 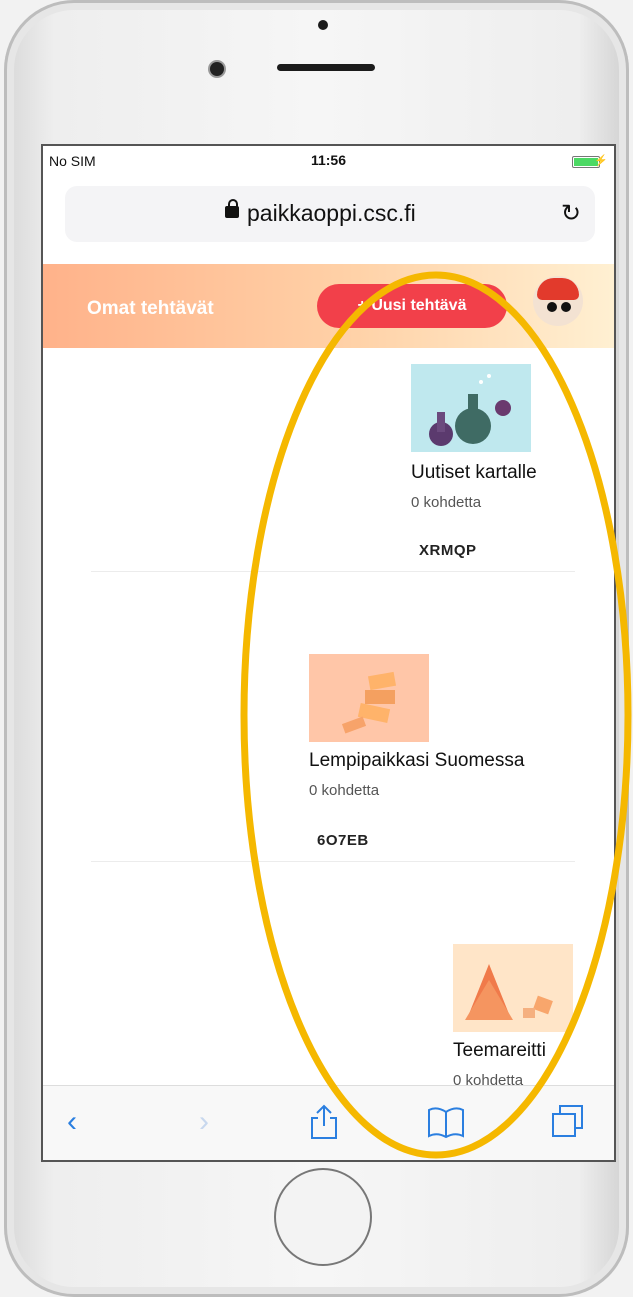 What do you see at coordinates (417, 760) in the screenshot?
I see `task-name: Lempipaikkasi Suomessa` at bounding box center [417, 760].